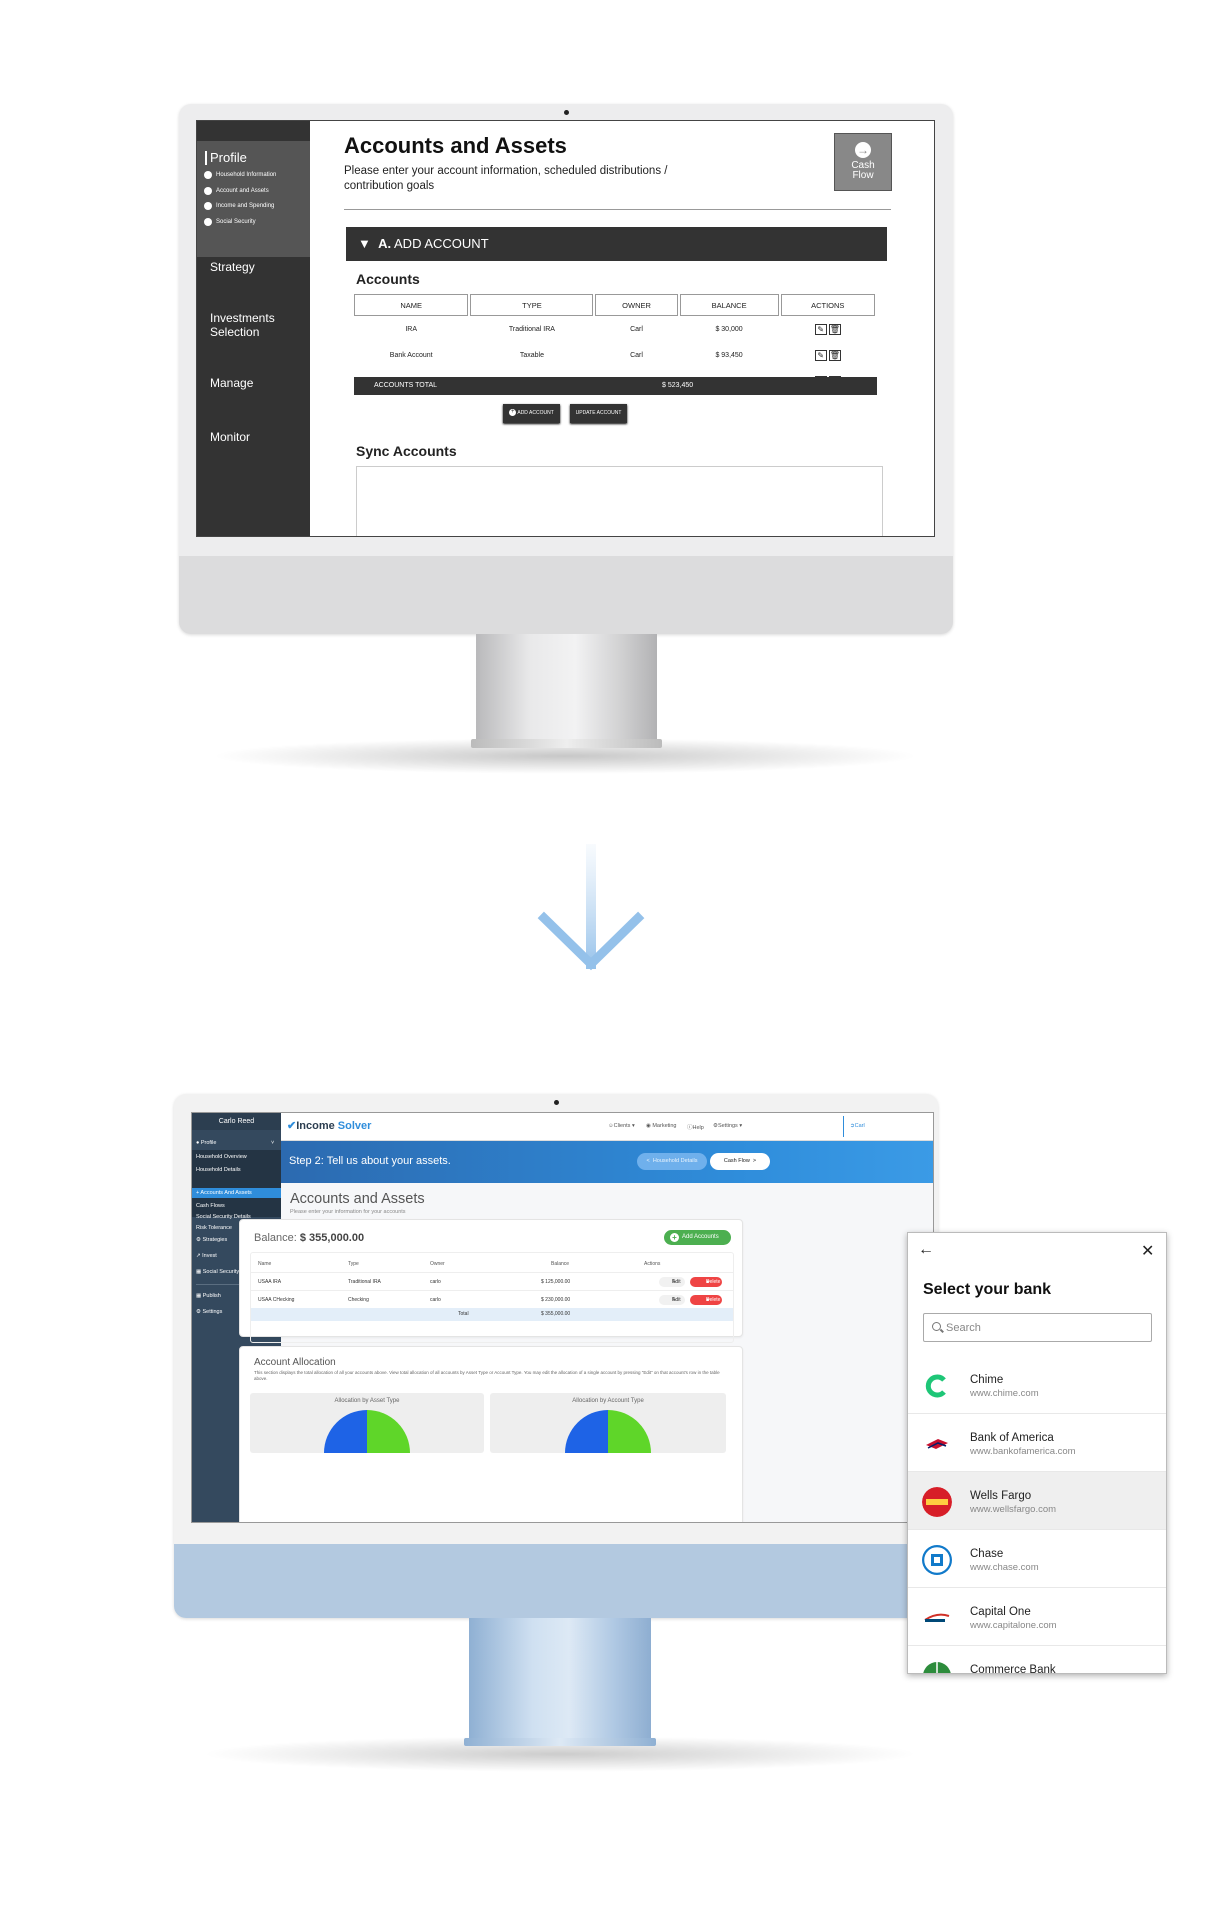 This screenshot has height=1920, width=1227. What do you see at coordinates (674, 1237) in the screenshot?
I see `plus-circle-icon: +` at bounding box center [674, 1237].